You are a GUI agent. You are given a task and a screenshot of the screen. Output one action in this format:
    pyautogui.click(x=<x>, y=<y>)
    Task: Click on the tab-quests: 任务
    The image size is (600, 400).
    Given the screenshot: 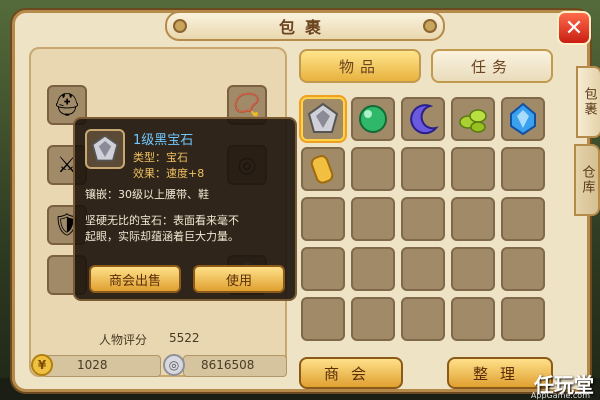 What is the action you would take?
    pyautogui.click(x=492, y=66)
    